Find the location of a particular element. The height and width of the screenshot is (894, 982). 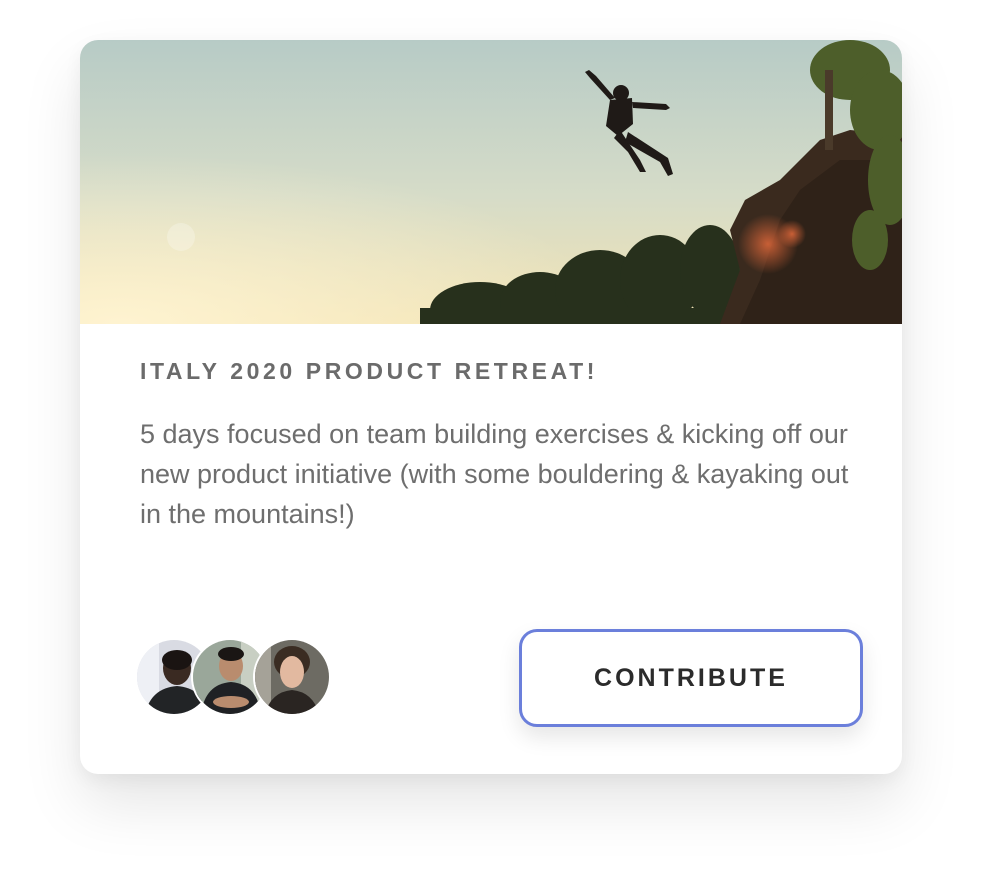

contribute-button: CONTRIBUTE is located at coordinates (691, 678).